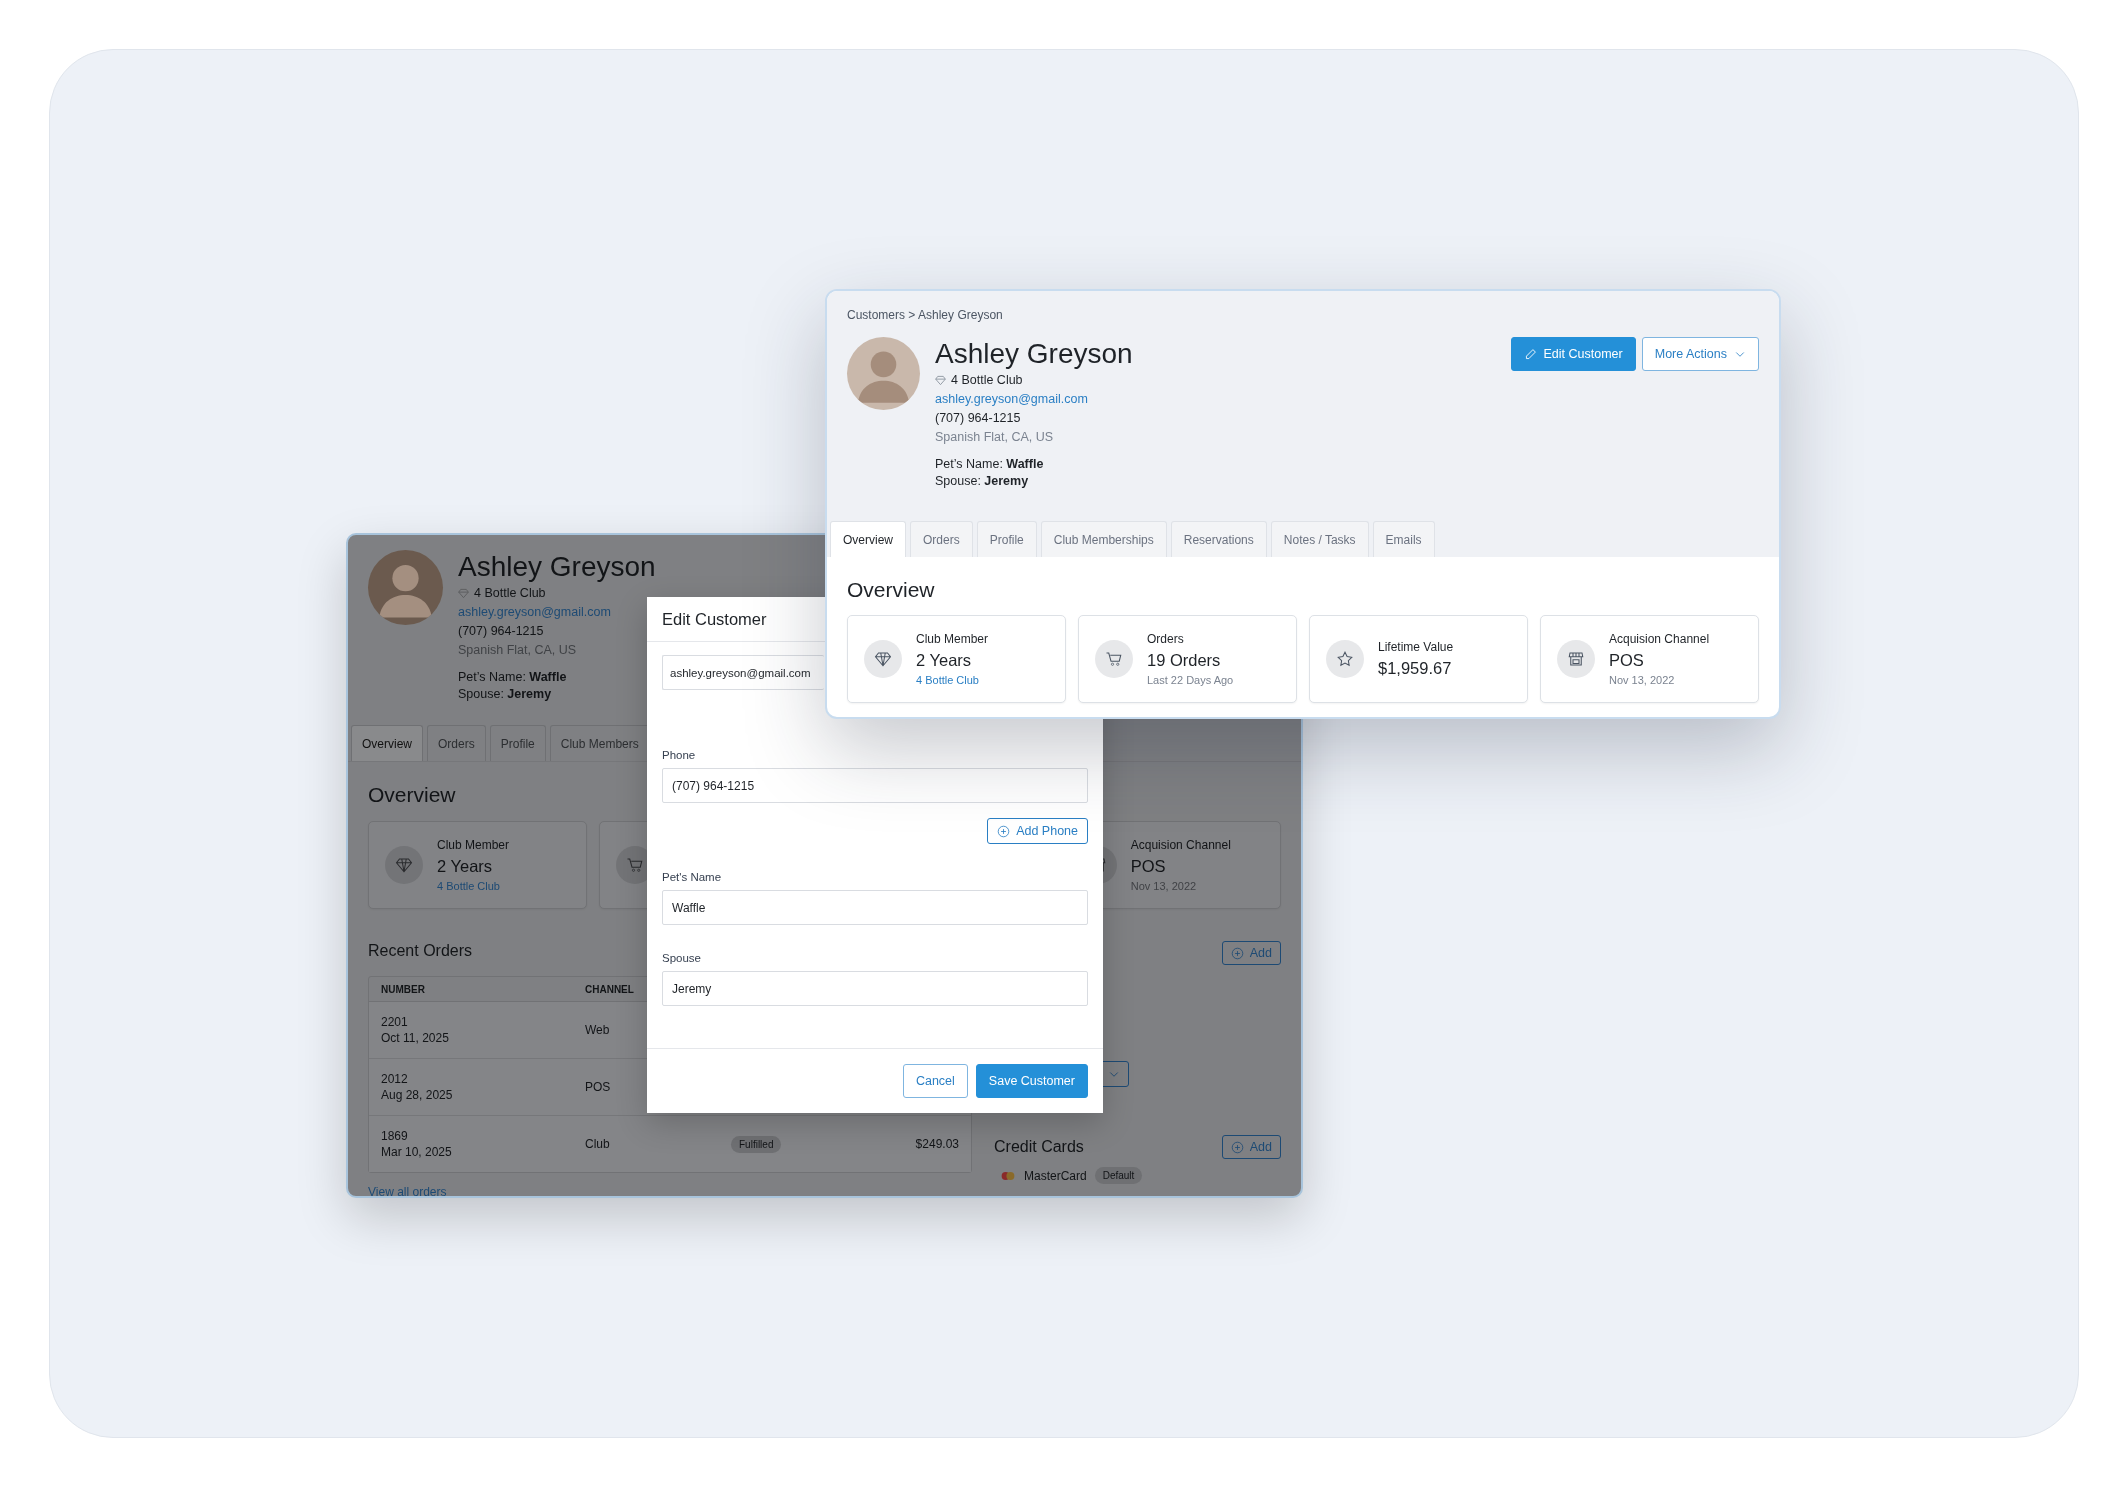 Image resolution: width=2128 pixels, height=1488 pixels. What do you see at coordinates (1039, 1147) in the screenshot?
I see `section-title: Credit Cards` at bounding box center [1039, 1147].